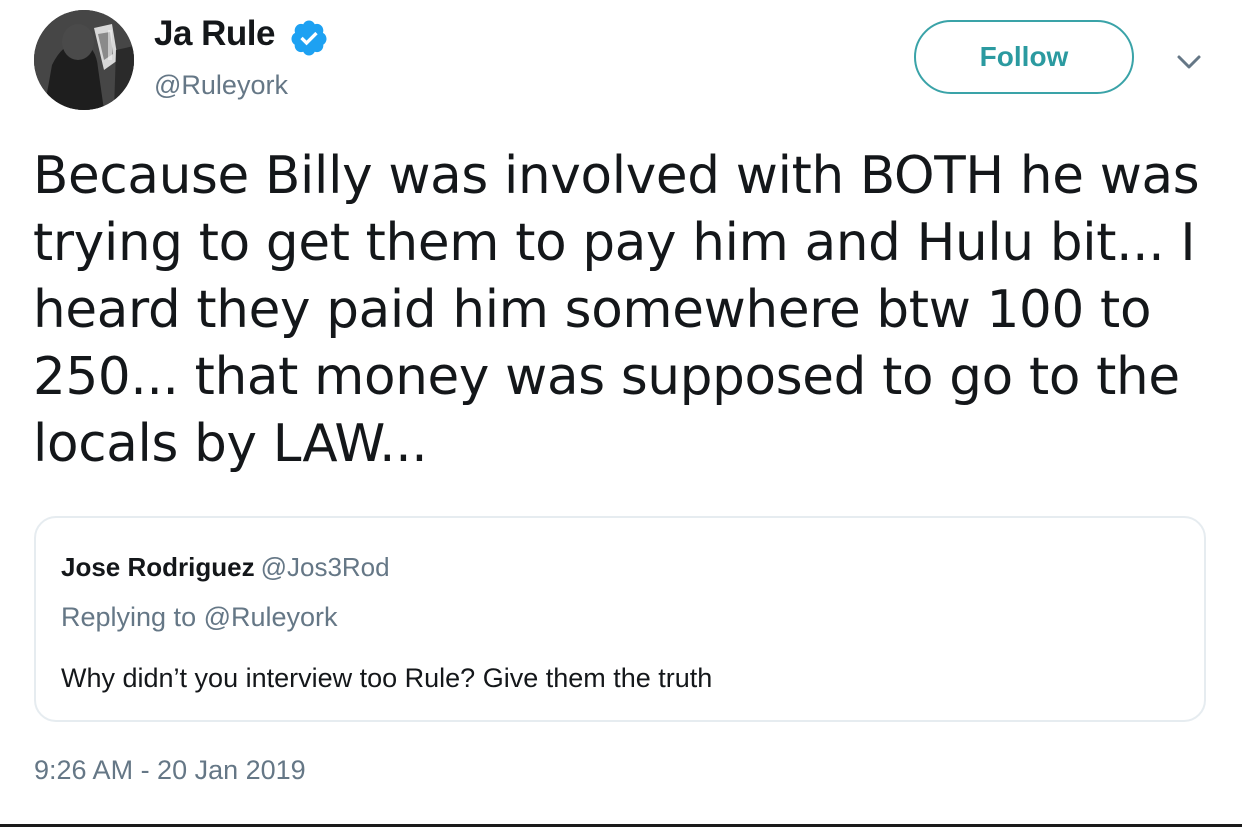 This screenshot has height=827, width=1242. Describe the element at coordinates (309, 38) in the screenshot. I see `verified-badge-icon` at that location.